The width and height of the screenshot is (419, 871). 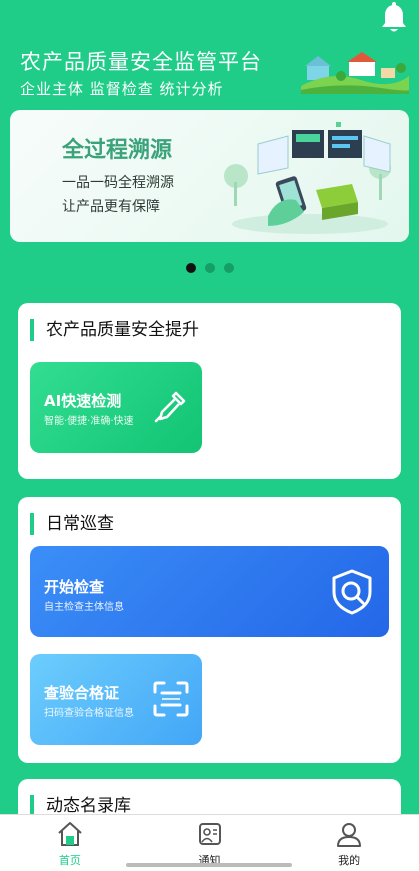 What do you see at coordinates (352, 592) in the screenshot?
I see `shield-search-icon` at bounding box center [352, 592].